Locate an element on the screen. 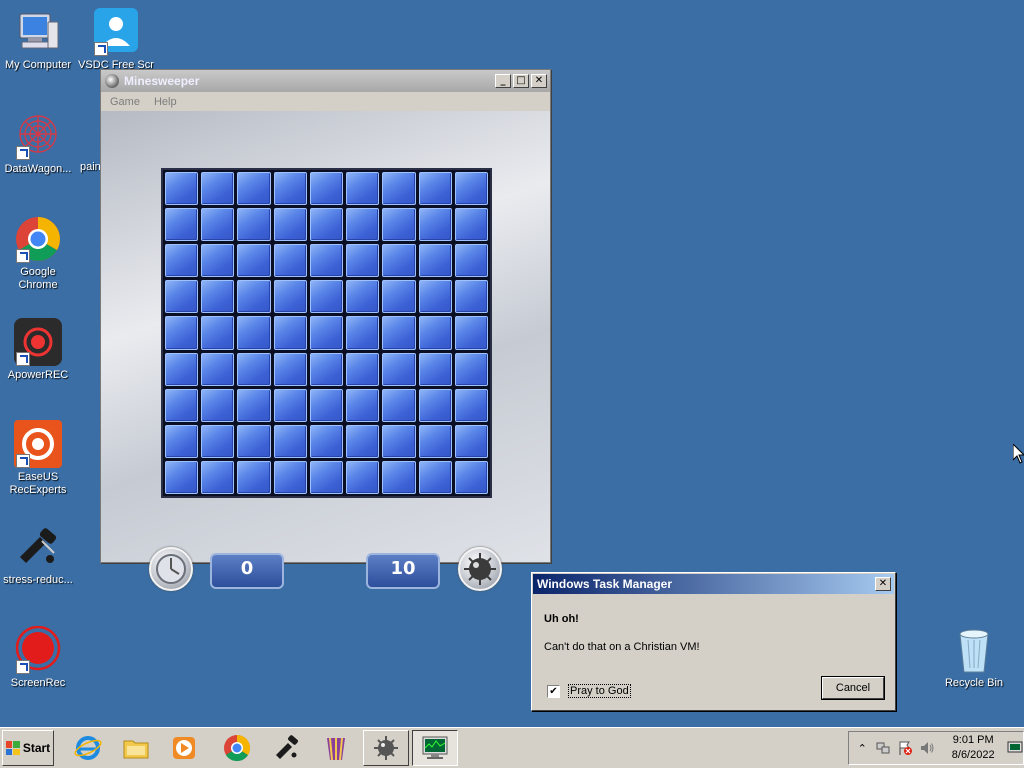 The width and height of the screenshot is (1024, 768). pray-to-god-checkbox: ✔ is located at coordinates (553, 691).